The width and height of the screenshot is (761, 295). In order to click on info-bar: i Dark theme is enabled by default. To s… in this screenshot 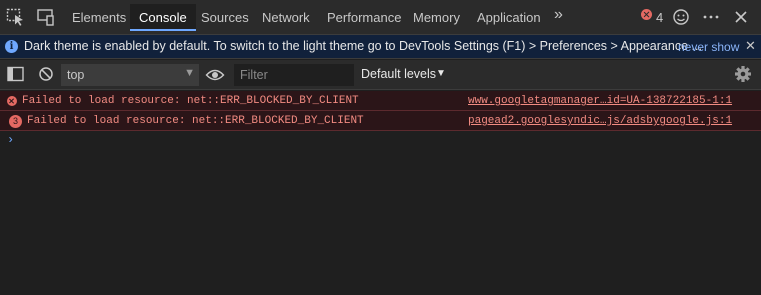, I will do `click(380, 47)`.